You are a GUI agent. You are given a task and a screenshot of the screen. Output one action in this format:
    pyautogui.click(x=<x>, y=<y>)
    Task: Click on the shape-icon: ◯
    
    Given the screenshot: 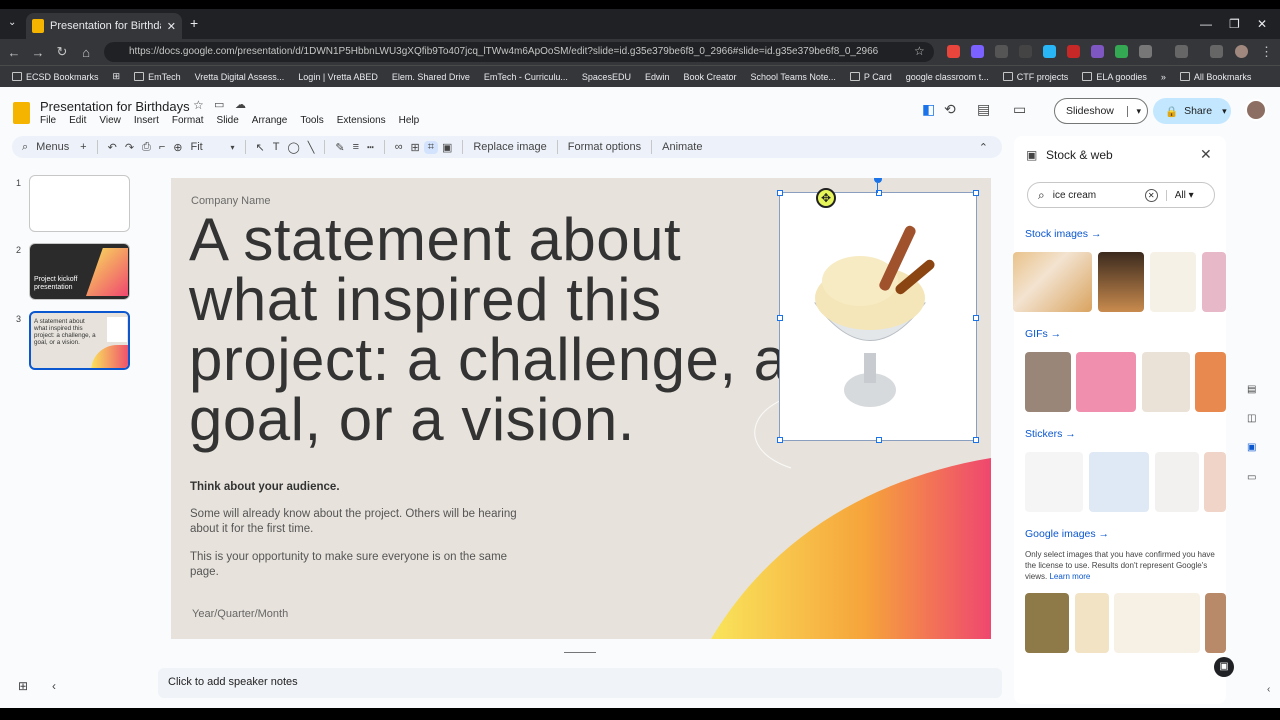 What is the action you would take?
    pyautogui.click(x=293, y=147)
    